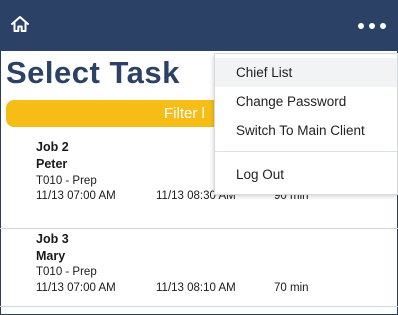 This screenshot has height=315, width=398. What do you see at coordinates (184, 113) in the screenshot?
I see `filter-label: Filter l` at bounding box center [184, 113].